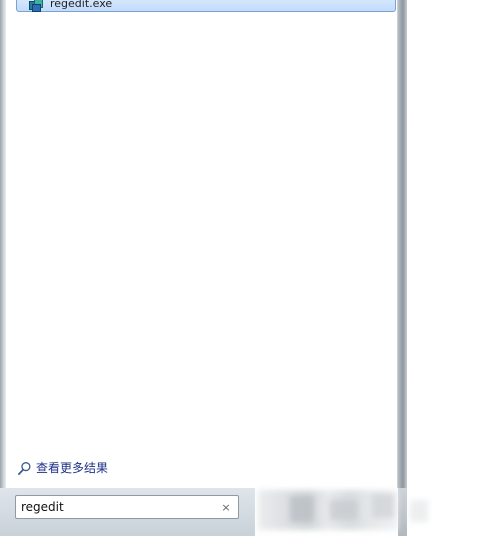  I want to click on search-input, so click(117, 507).